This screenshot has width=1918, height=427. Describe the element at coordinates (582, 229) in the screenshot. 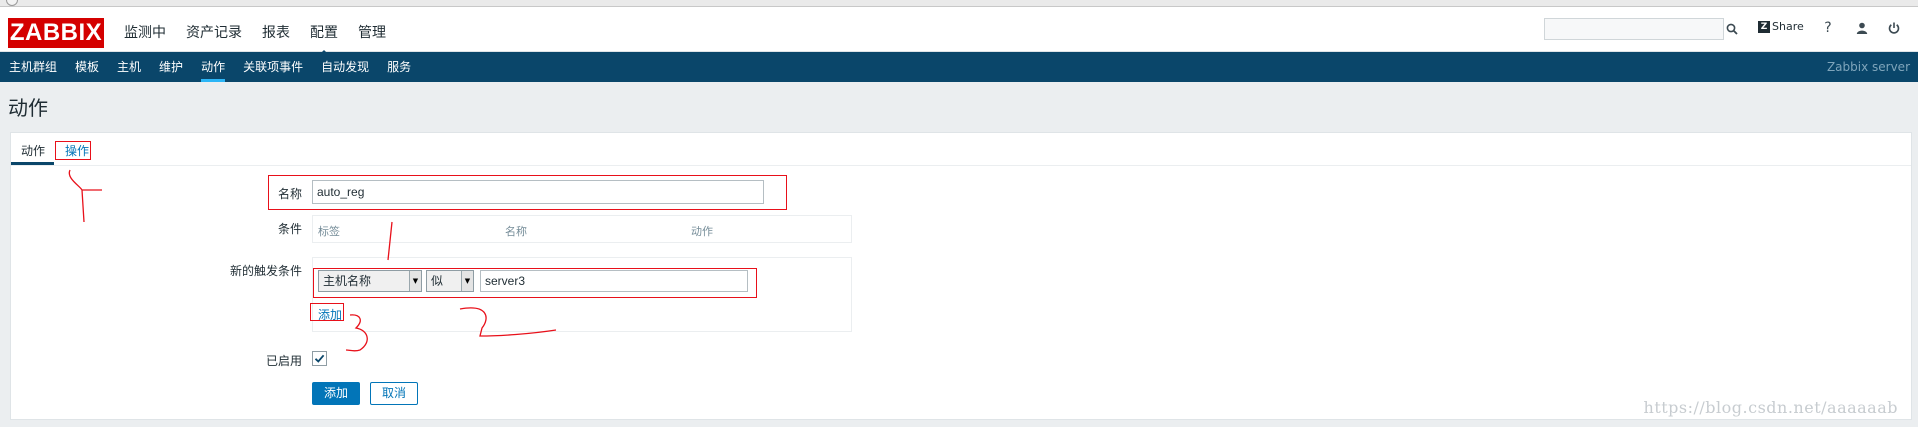

I see `conditions-table: 标签 名称 动作` at that location.